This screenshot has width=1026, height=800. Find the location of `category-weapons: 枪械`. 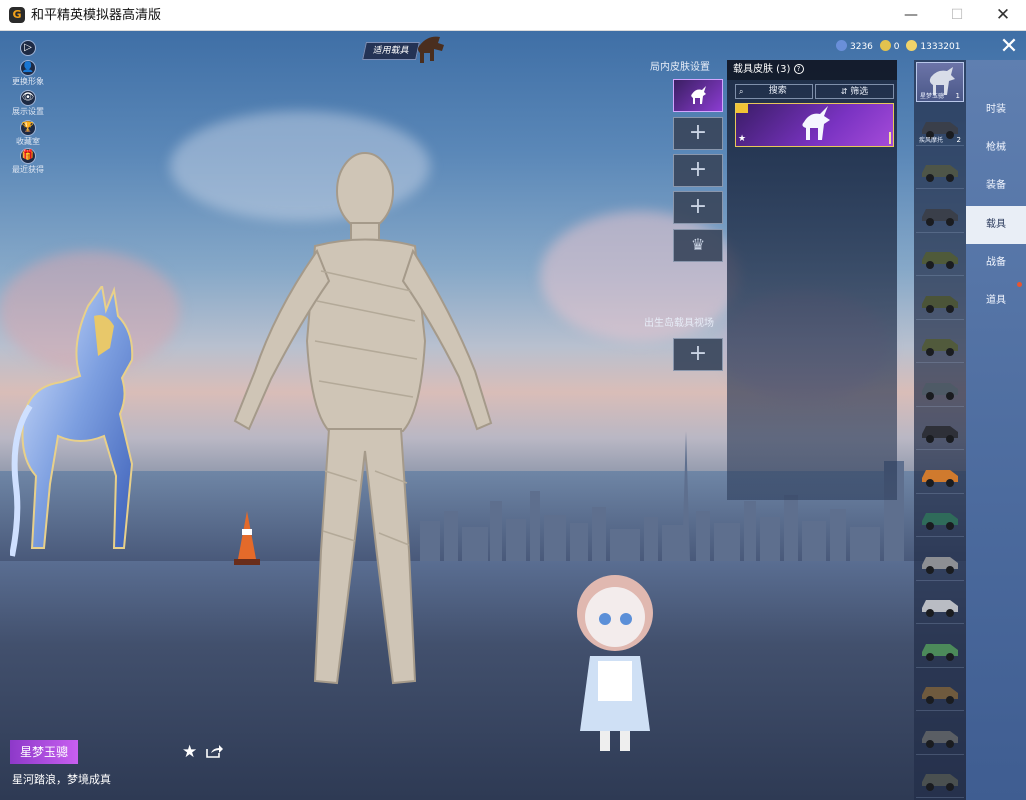

category-weapons: 枪械 is located at coordinates (996, 148).